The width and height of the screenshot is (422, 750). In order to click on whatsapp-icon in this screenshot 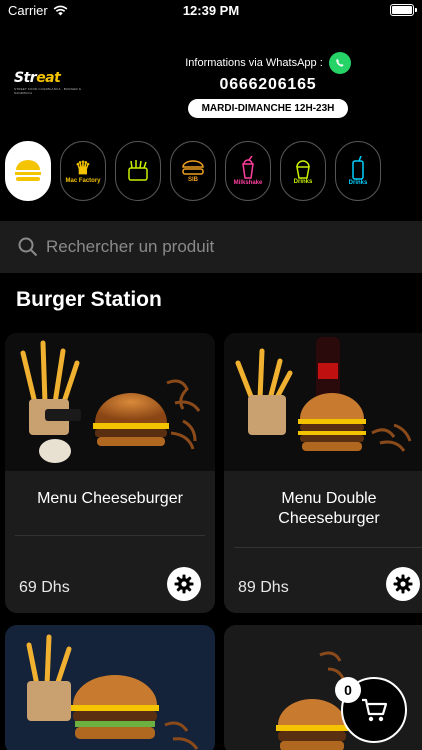, I will do `click(339, 63)`.